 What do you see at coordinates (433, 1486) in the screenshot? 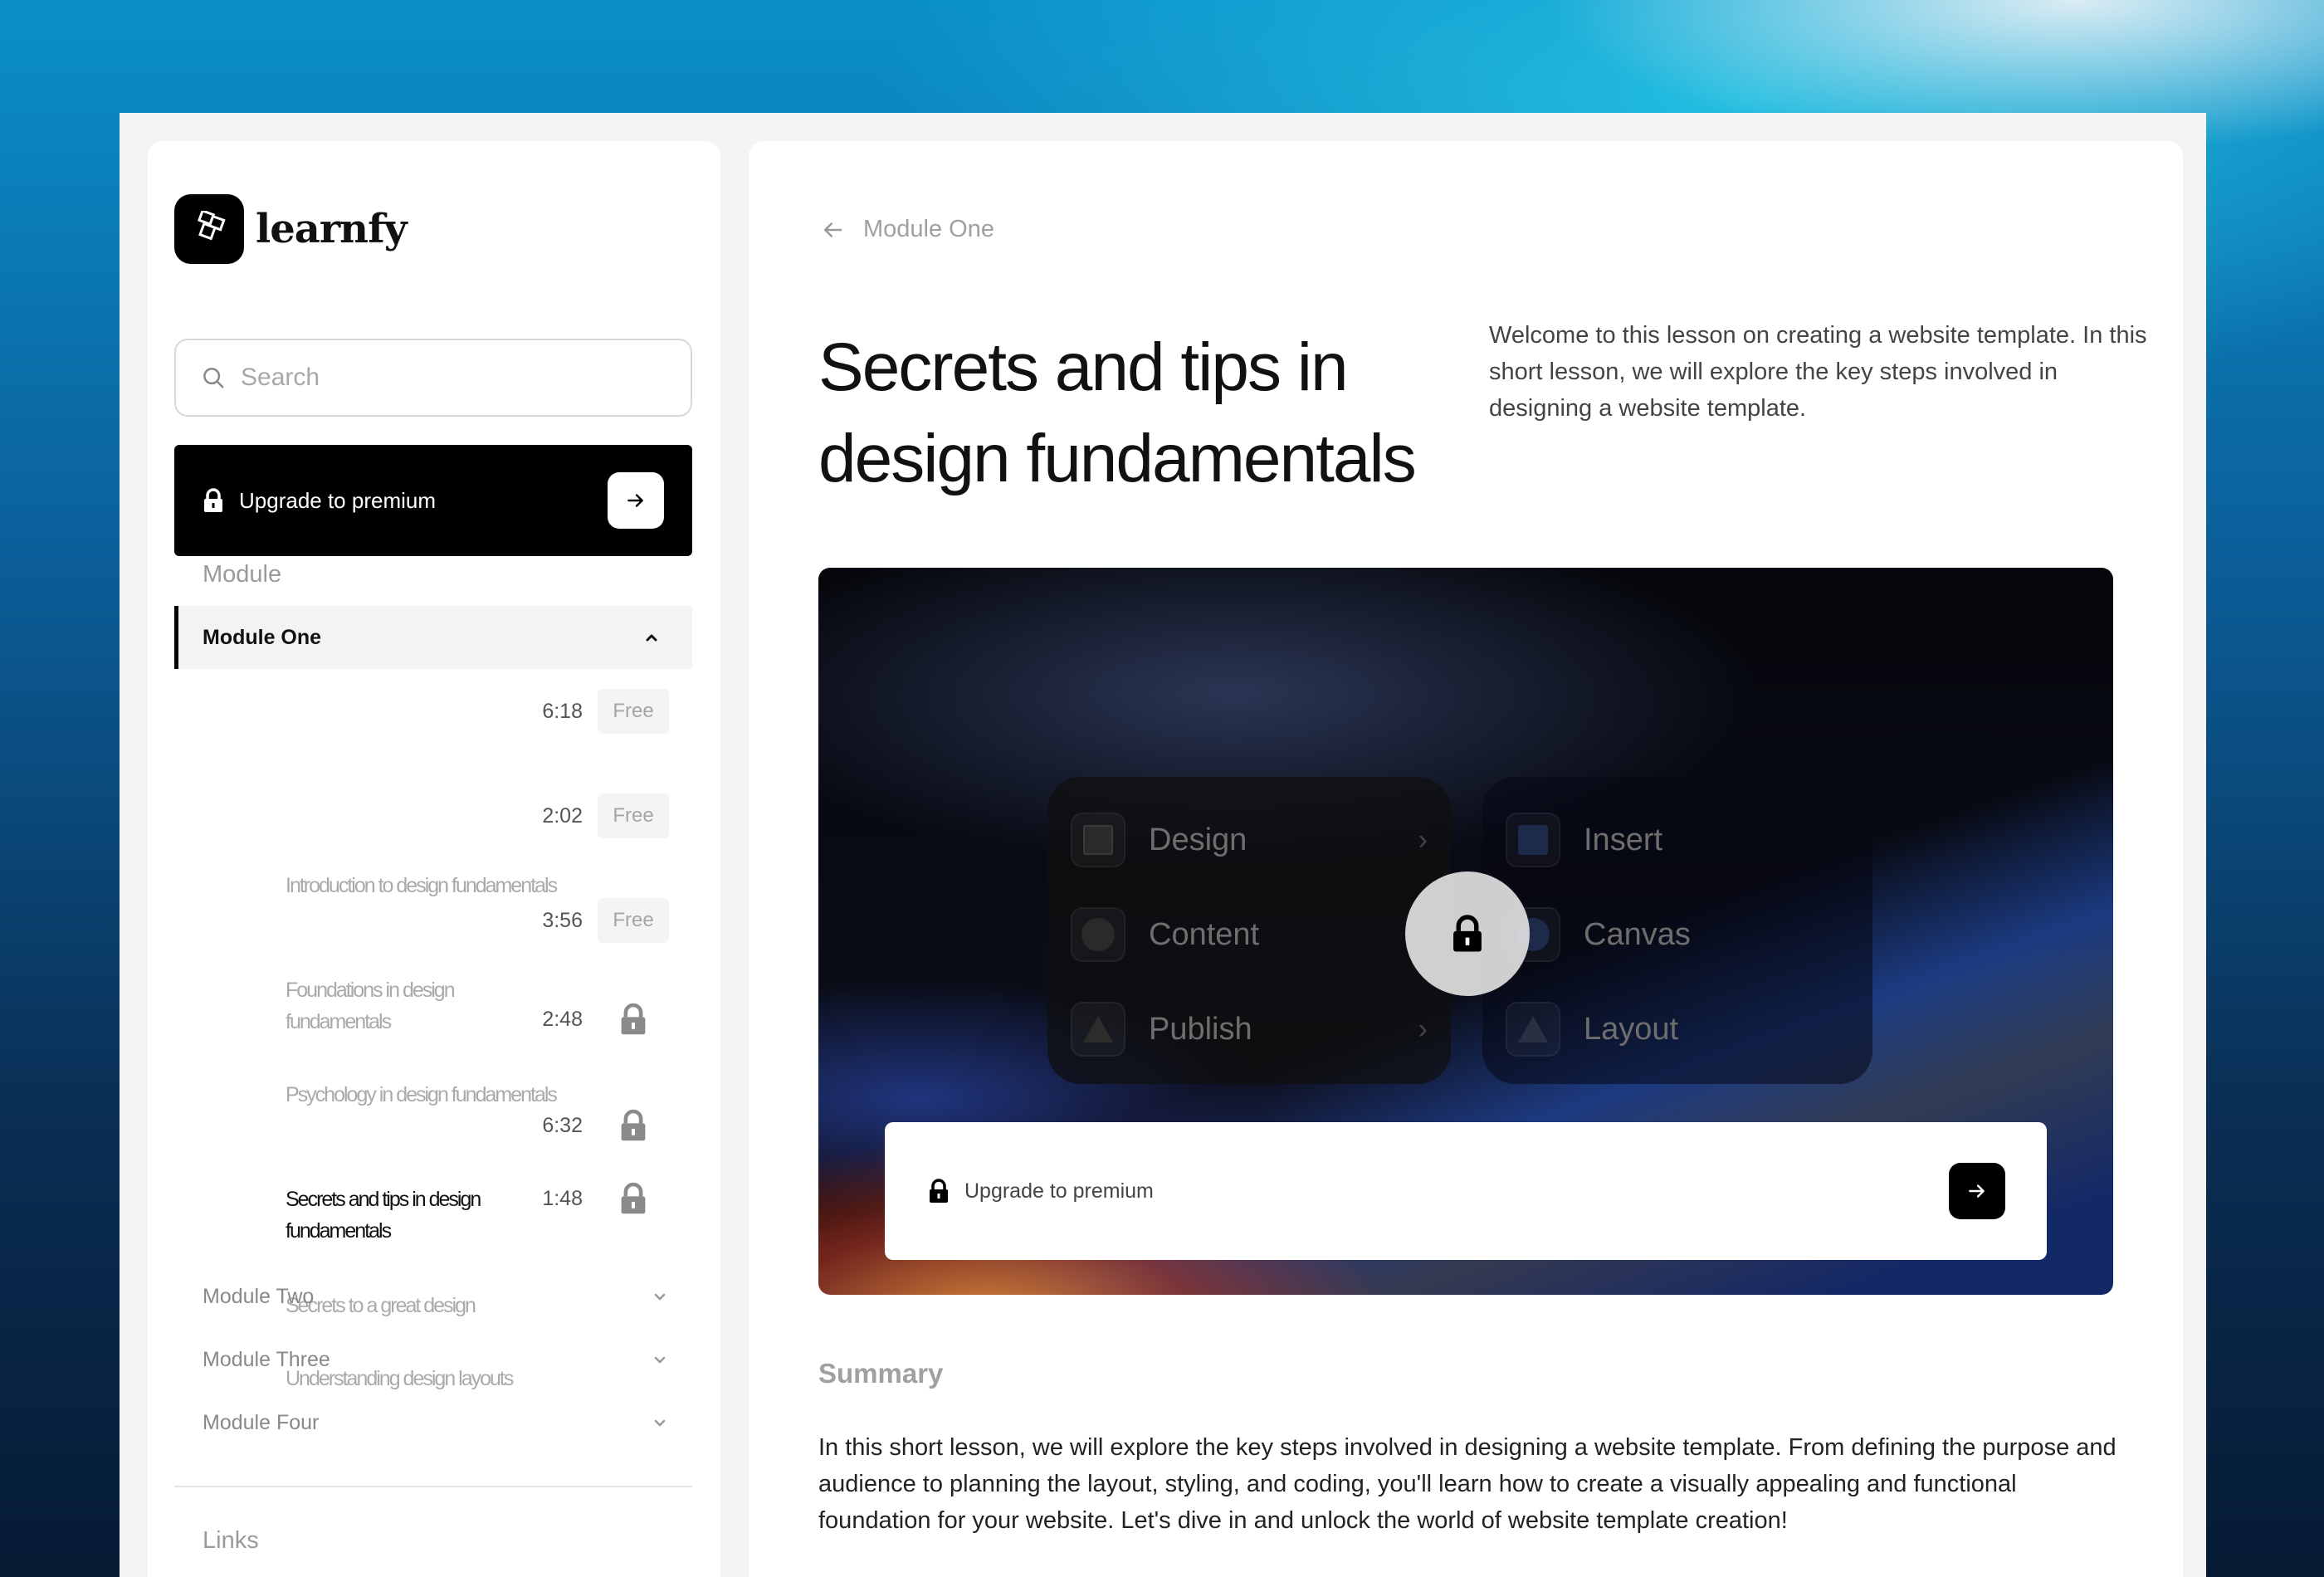
I see `sidebar-divider` at bounding box center [433, 1486].